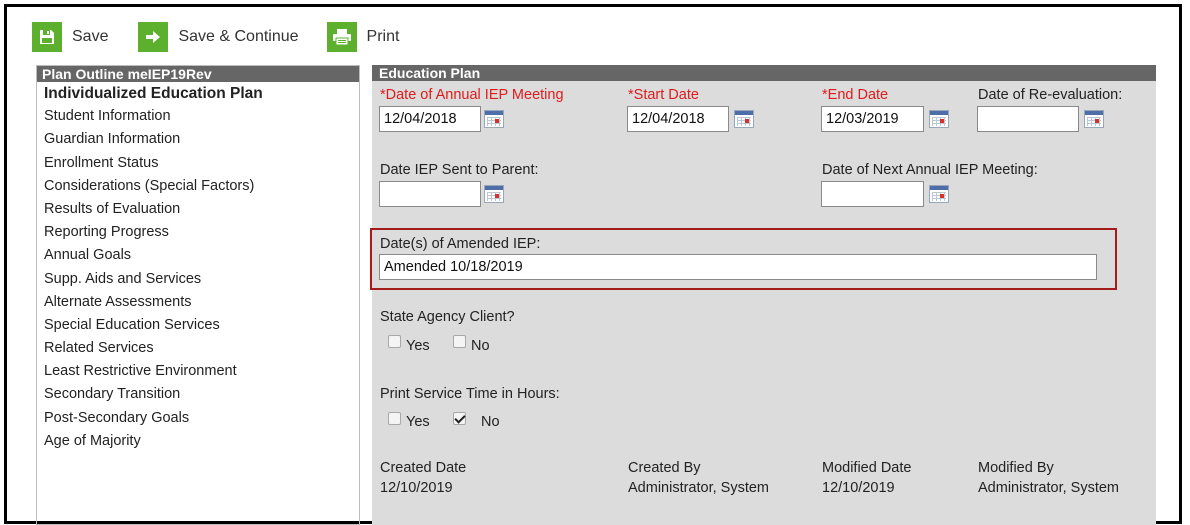 This screenshot has width=1190, height=525. I want to click on start-date-input, so click(678, 119).